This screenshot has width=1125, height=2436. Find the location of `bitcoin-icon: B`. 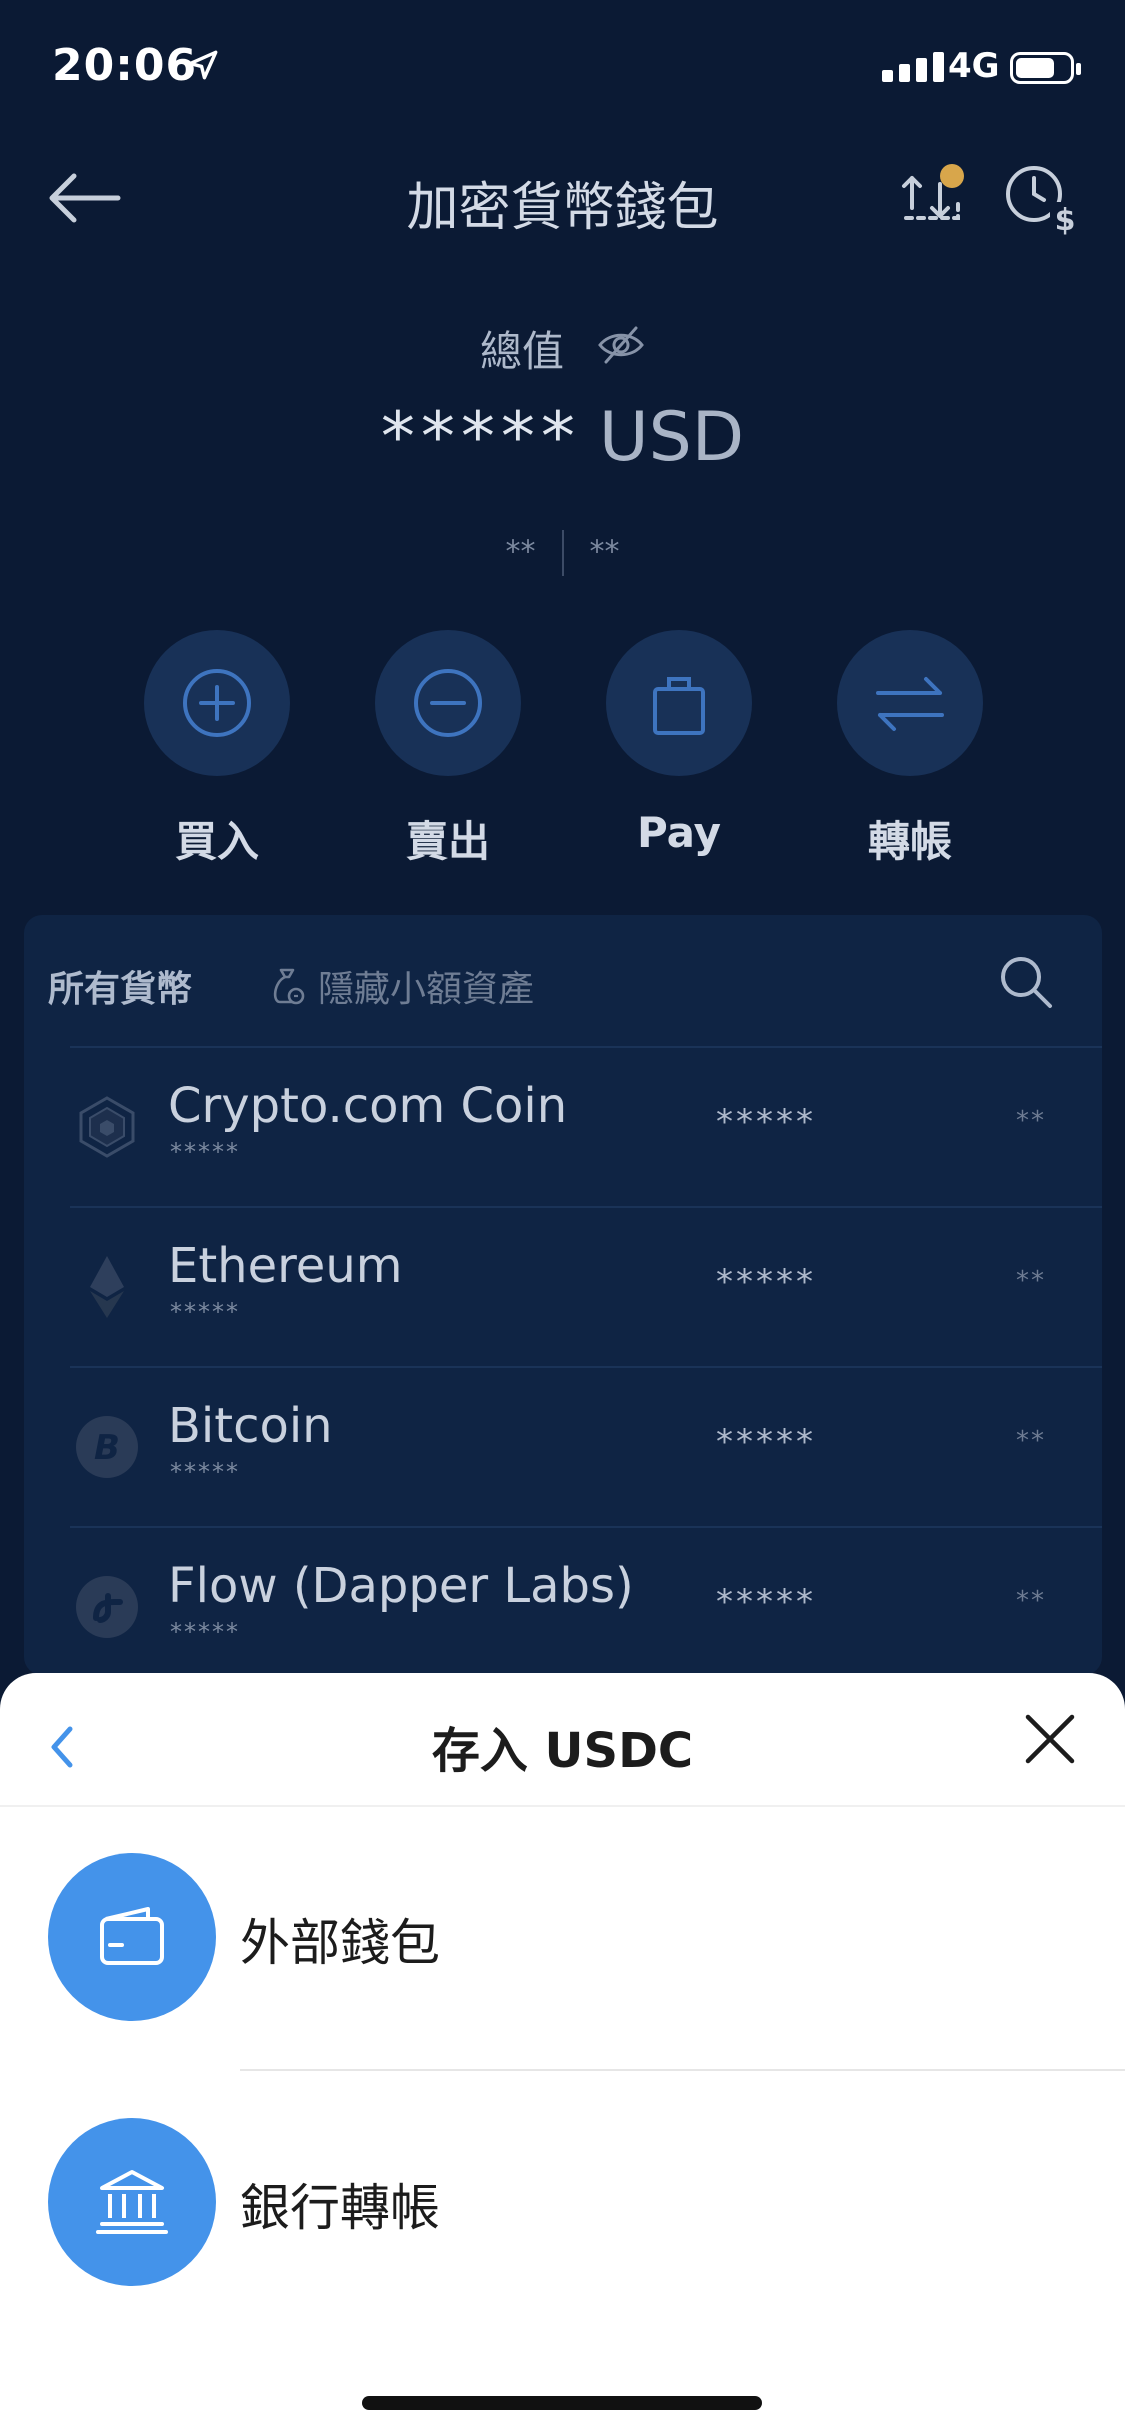

bitcoin-icon: B is located at coordinates (107, 1447).